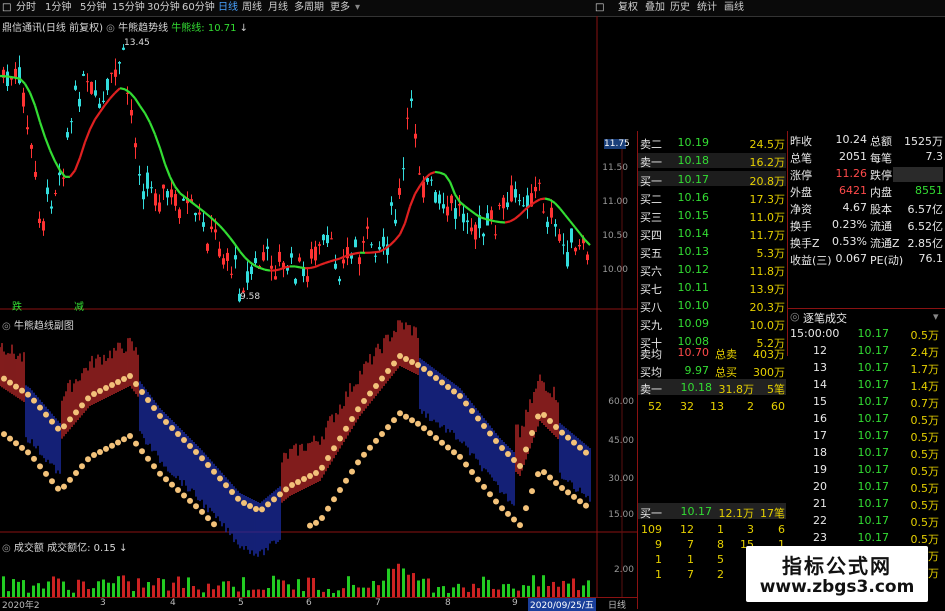  I want to click on button-stats: 统计, so click(707, 8).